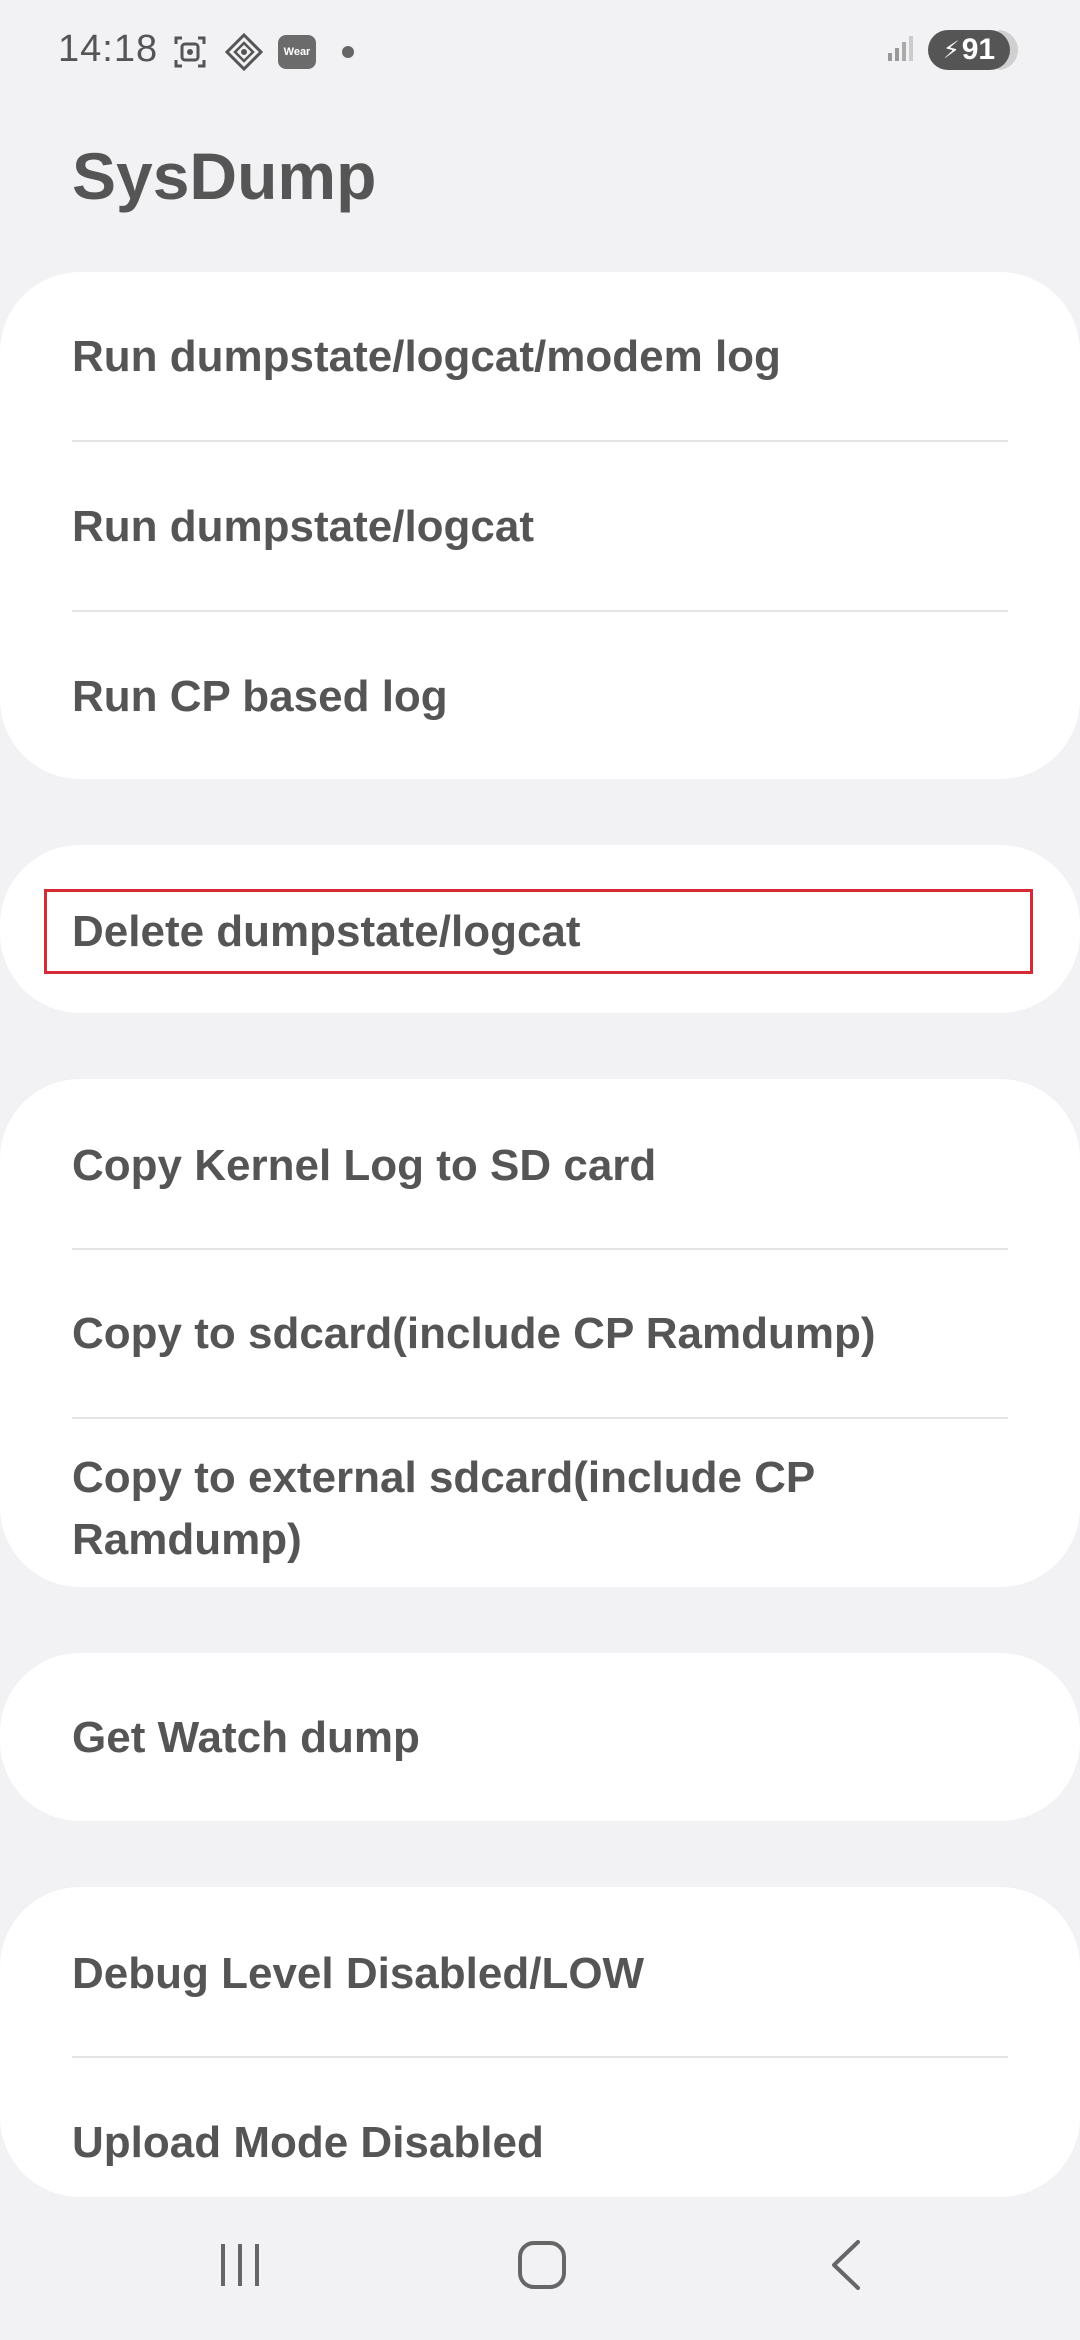  Describe the element at coordinates (297, 52) in the screenshot. I see `wear-badge-icon: Wear` at that location.